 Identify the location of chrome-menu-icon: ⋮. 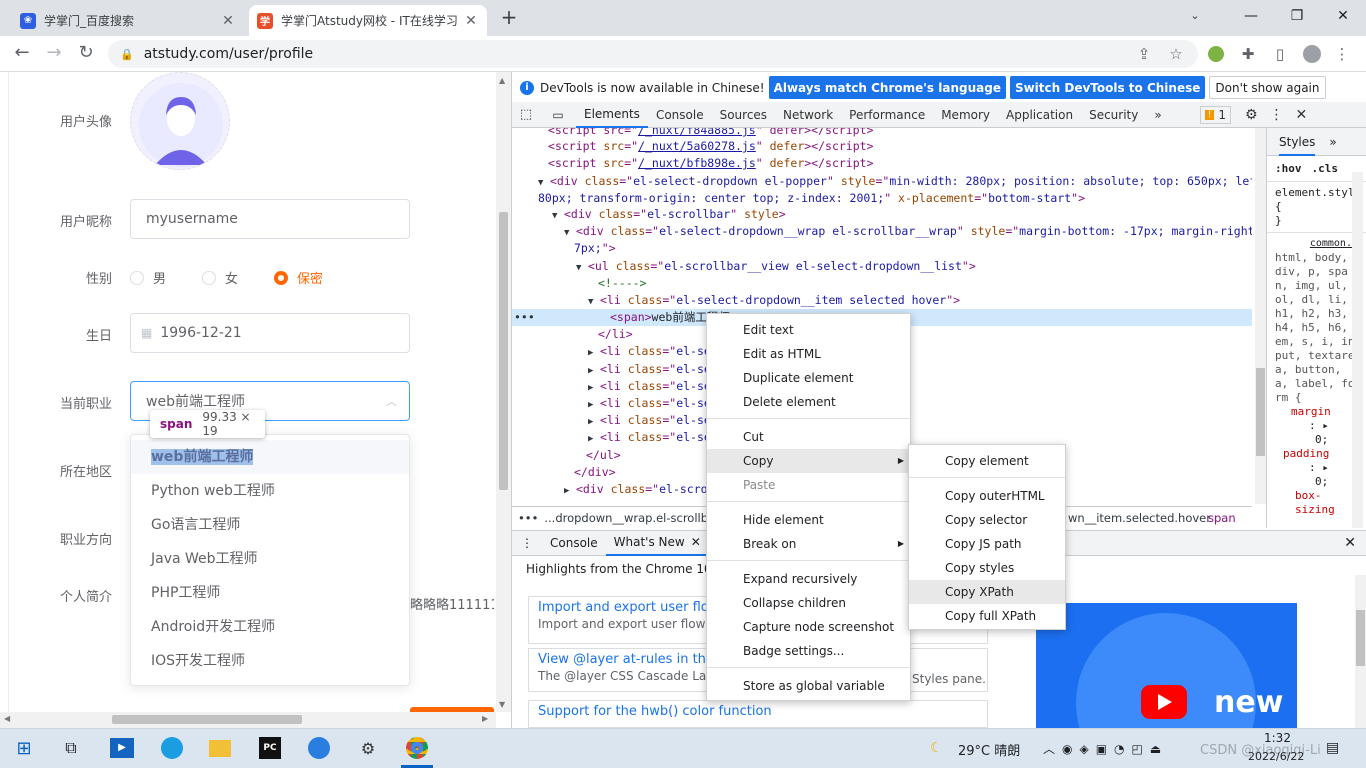
(1342, 54).